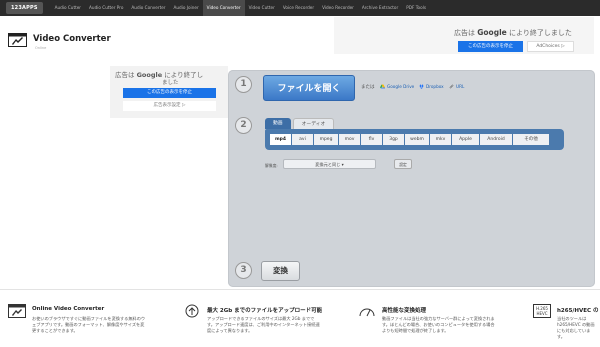 This screenshot has height=347, width=600. Describe the element at coordinates (416, 8) in the screenshot. I see `nav-link-pdf-tools: PDF Tools` at that location.